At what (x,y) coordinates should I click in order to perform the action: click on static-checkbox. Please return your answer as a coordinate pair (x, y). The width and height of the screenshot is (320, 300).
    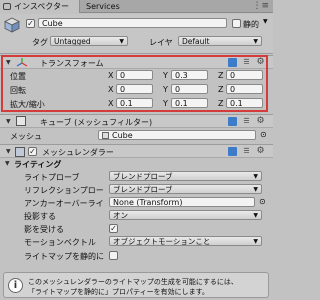
    Looking at the image, I should click on (236, 23).